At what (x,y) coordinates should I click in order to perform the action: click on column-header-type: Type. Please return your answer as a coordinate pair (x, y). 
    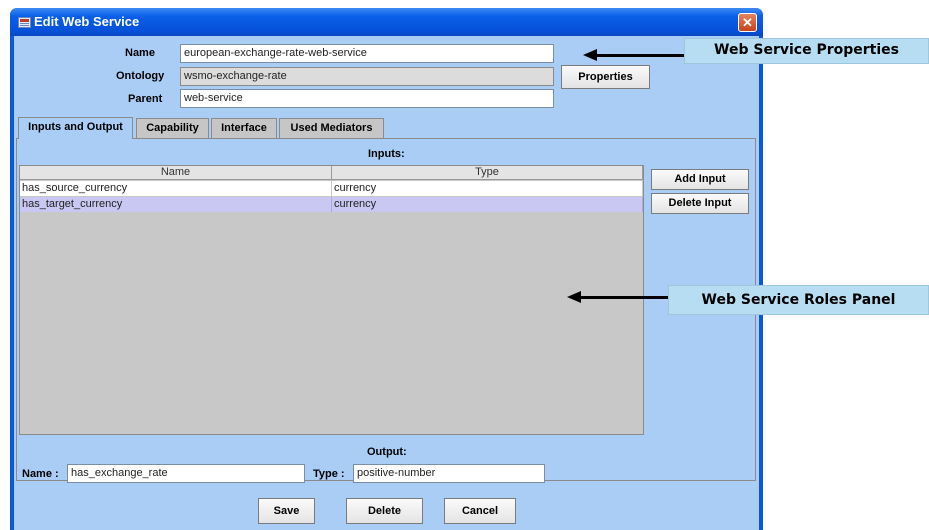
    Looking at the image, I should click on (487, 173).